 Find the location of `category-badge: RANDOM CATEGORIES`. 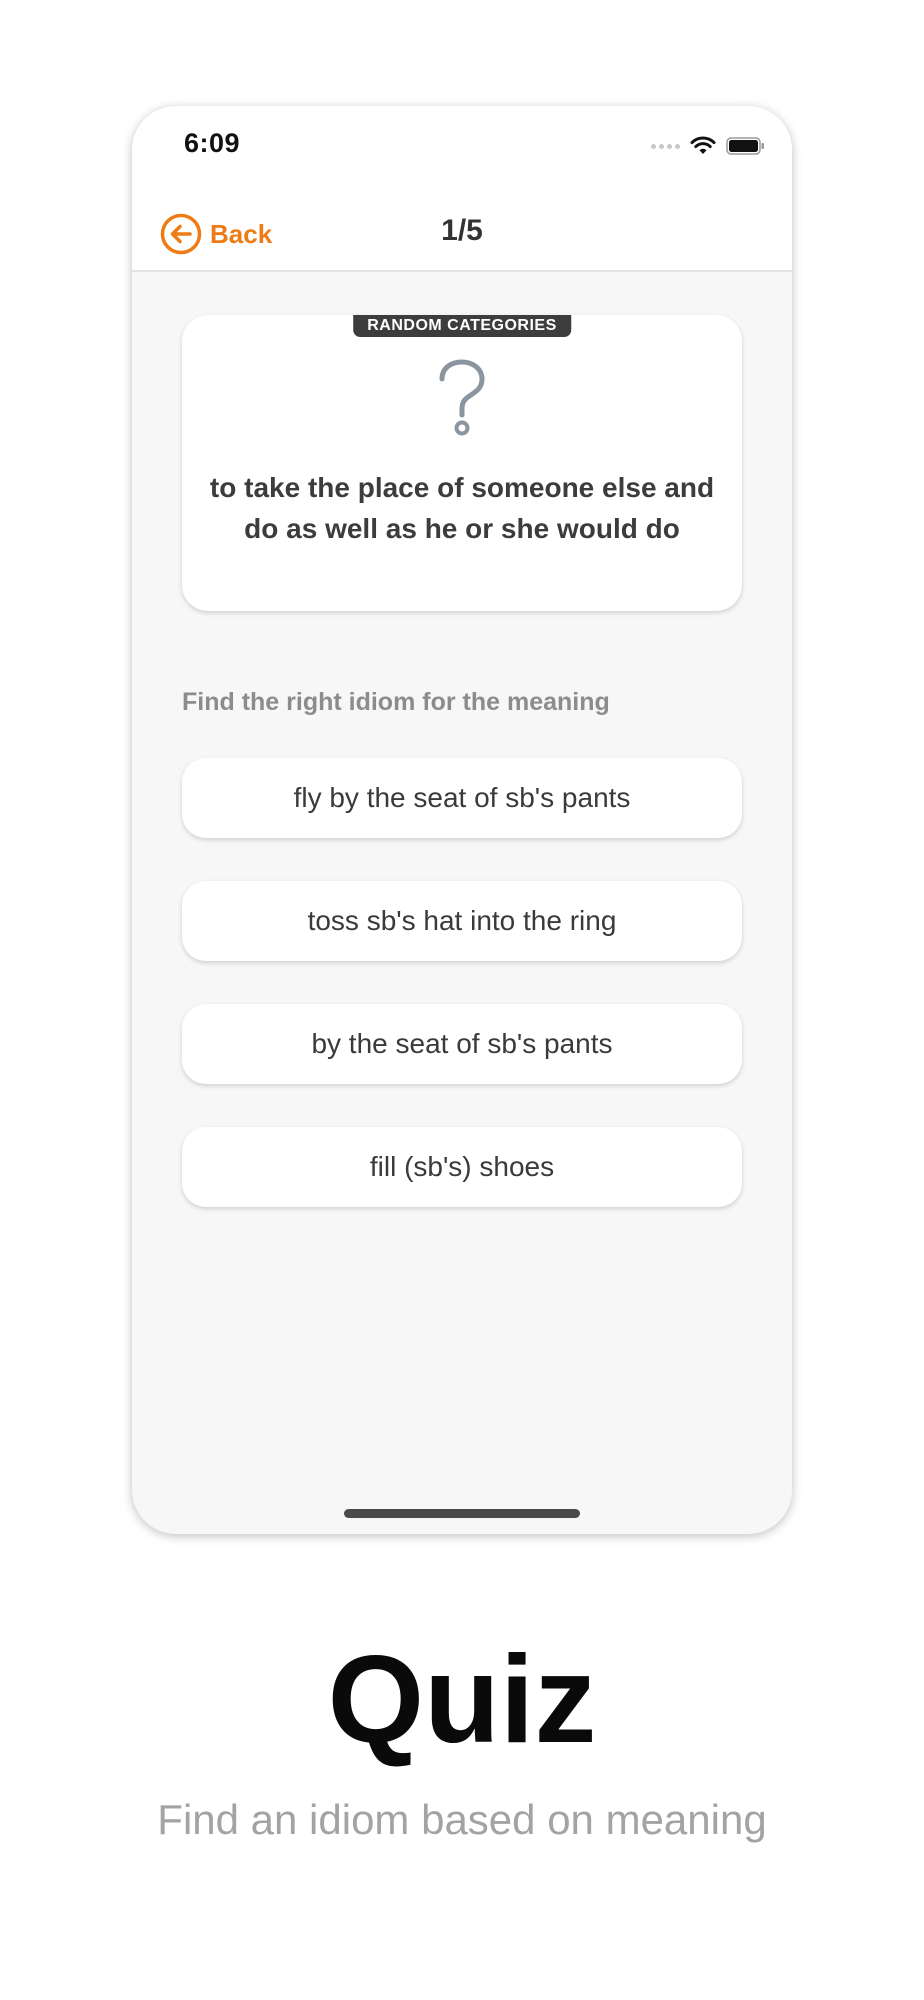

category-badge: RANDOM CATEGORIES is located at coordinates (462, 326).